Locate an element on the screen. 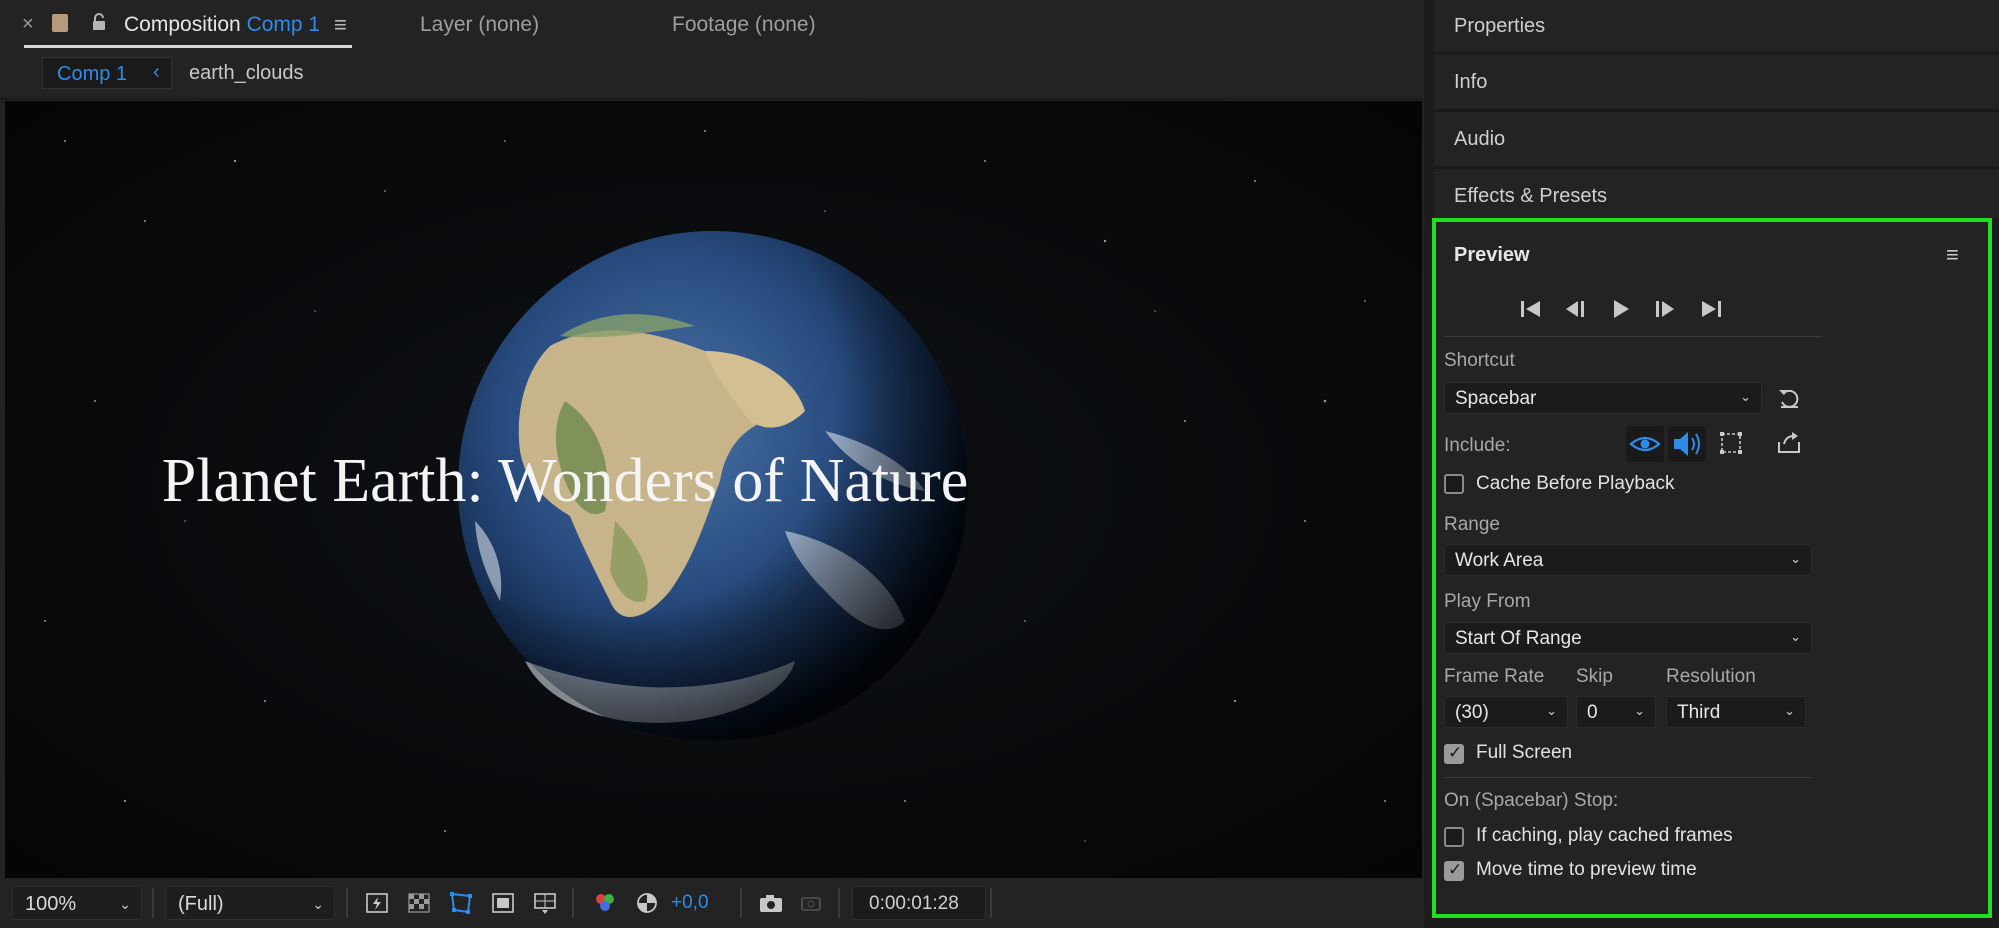 The width and height of the screenshot is (1999, 931). properties-title: Properties is located at coordinates (1500, 26).